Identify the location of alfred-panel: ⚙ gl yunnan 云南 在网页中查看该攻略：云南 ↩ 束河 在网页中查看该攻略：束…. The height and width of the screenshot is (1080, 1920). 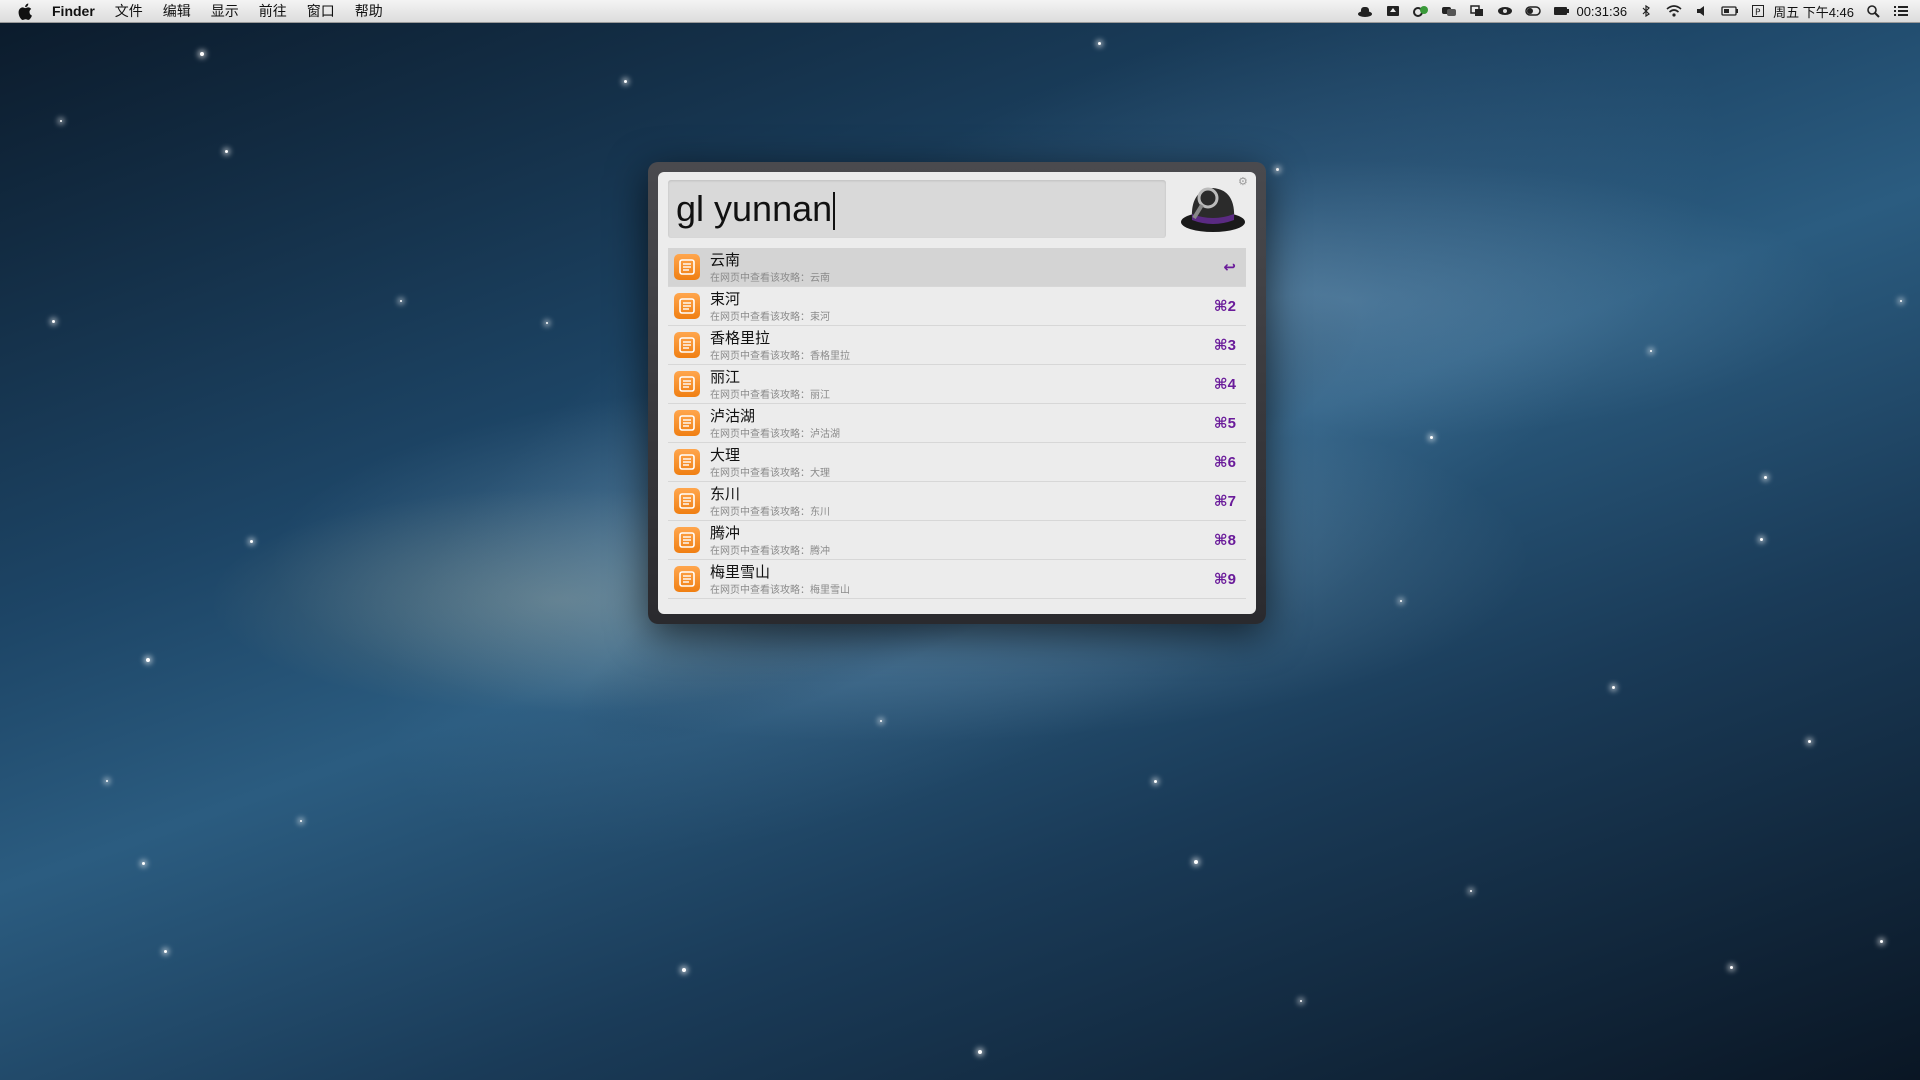
(957, 393).